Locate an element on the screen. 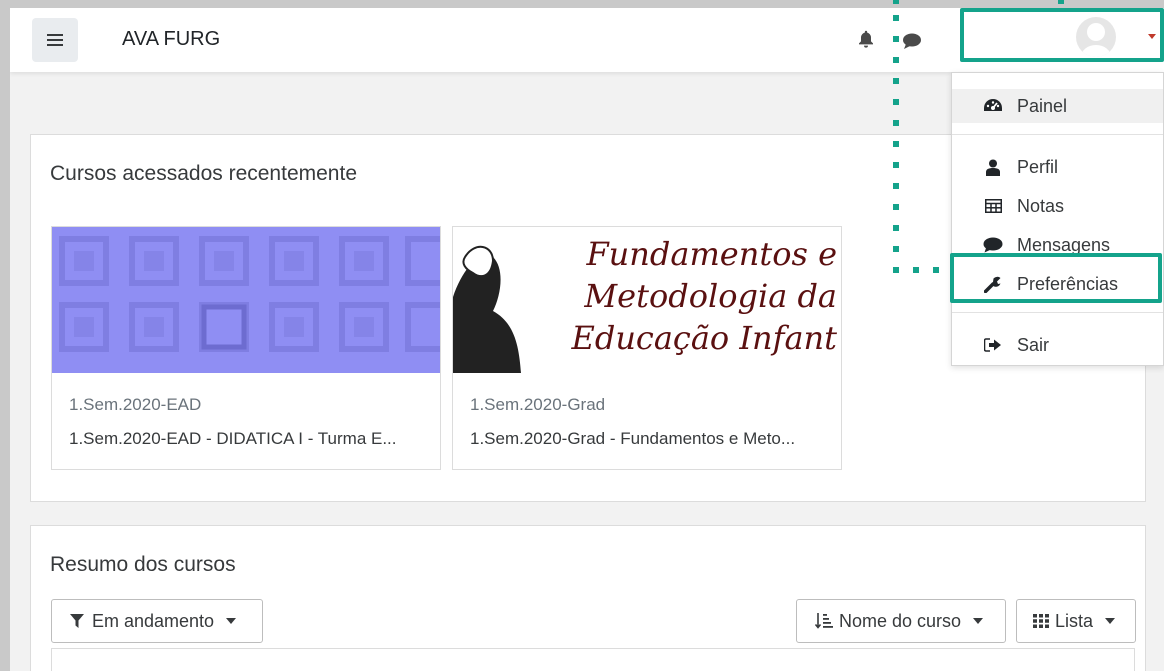 The width and height of the screenshot is (1164, 671). annotation-connector is located at coordinates (978, 136).